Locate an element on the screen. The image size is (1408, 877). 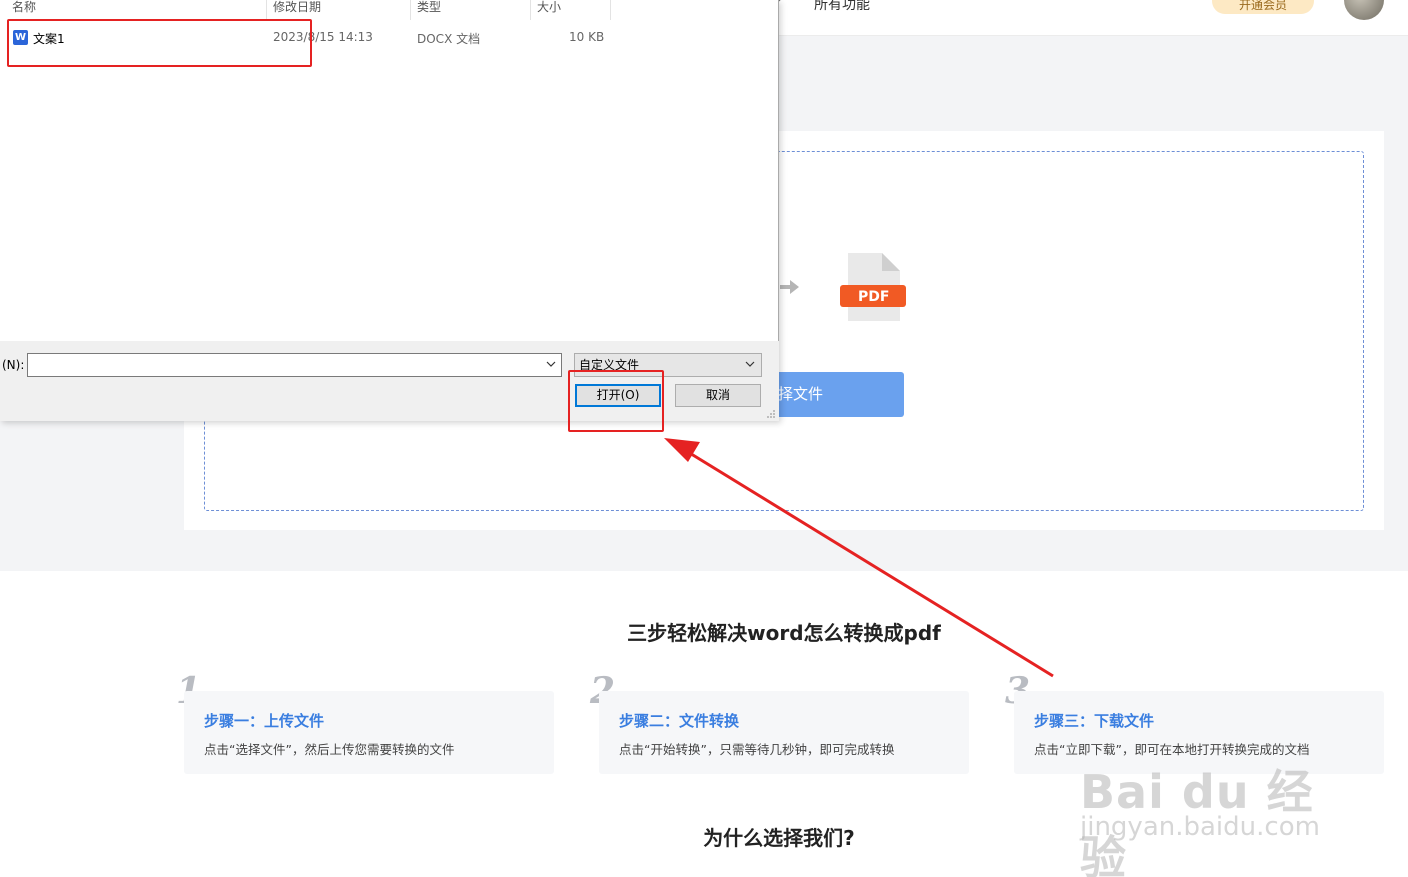
filename-input is located at coordinates (294, 365).